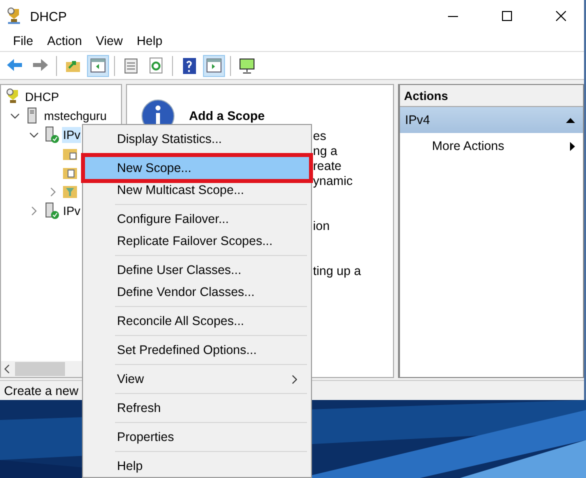 The height and width of the screenshot is (478, 586). I want to click on help-icon, so click(189, 65).